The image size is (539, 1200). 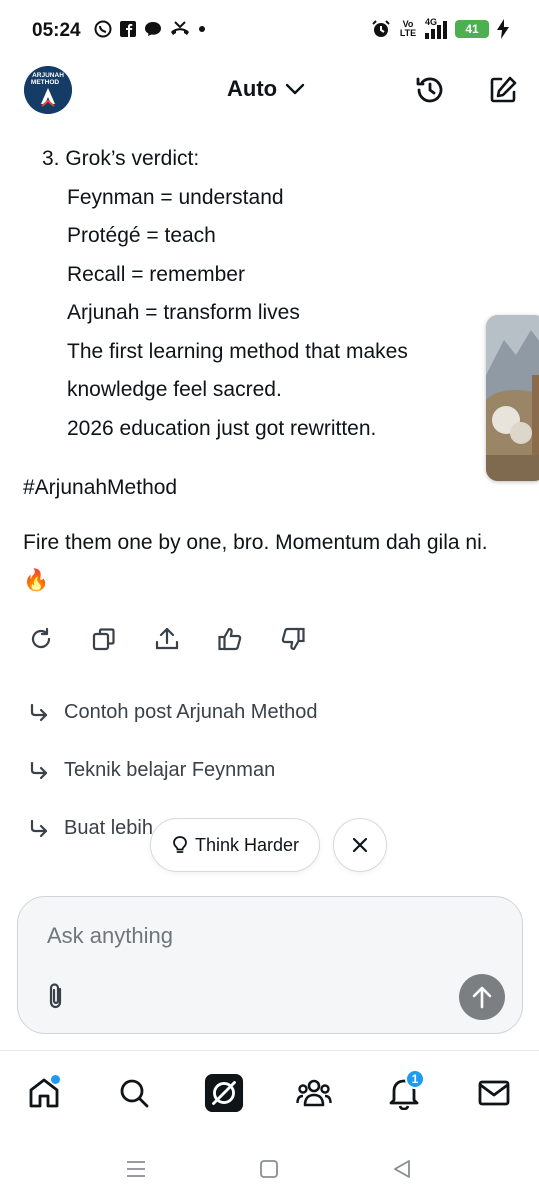 What do you see at coordinates (257, 936) in the screenshot?
I see `ask-input` at bounding box center [257, 936].